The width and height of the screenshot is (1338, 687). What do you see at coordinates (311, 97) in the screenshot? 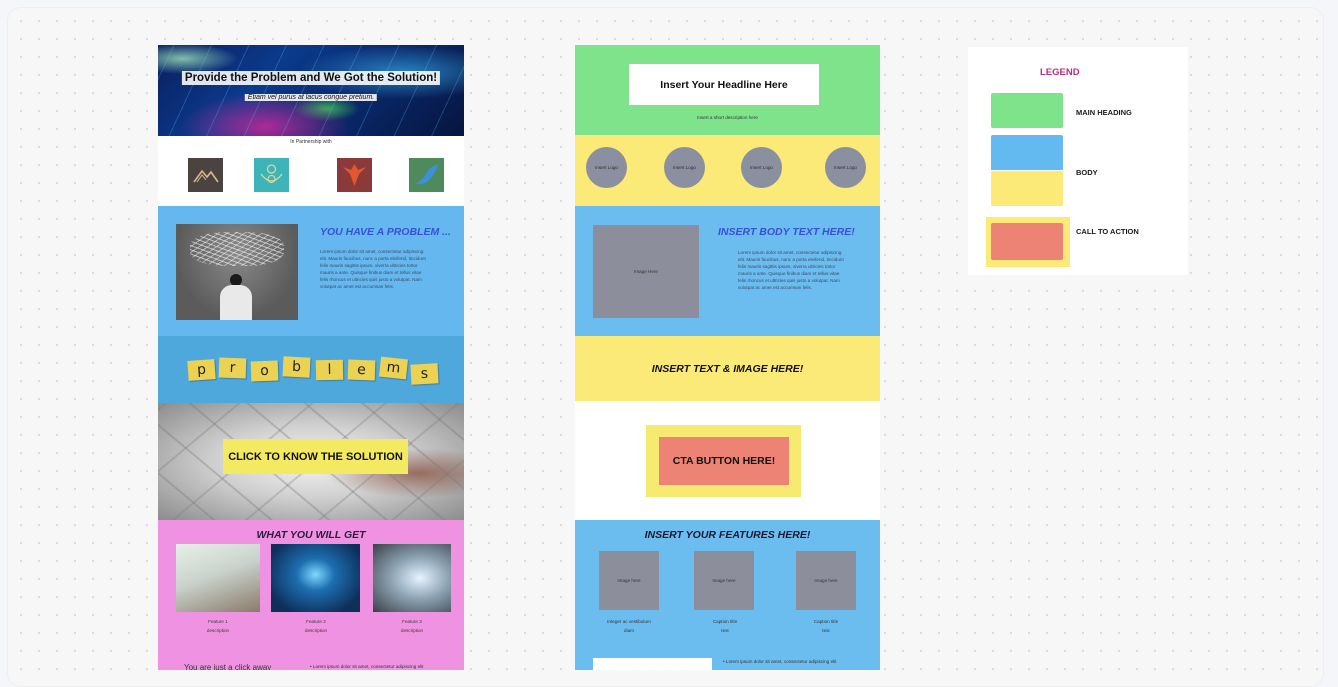
I see `hero-subtitle: Etiam vel purus at lacus congue pretium.` at bounding box center [311, 97].